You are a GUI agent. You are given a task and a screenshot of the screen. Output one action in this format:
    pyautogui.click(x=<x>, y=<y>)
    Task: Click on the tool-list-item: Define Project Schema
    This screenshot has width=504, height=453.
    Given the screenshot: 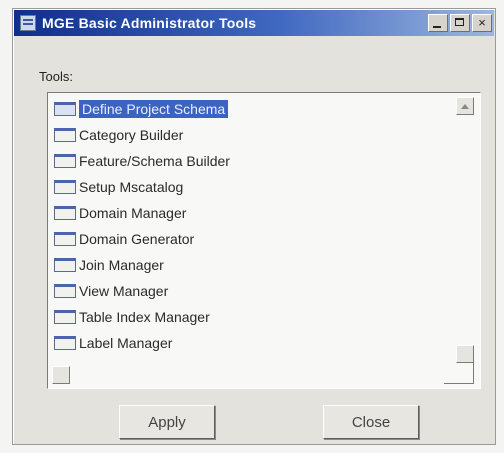 What is the action you would take?
    pyautogui.click(x=254, y=109)
    